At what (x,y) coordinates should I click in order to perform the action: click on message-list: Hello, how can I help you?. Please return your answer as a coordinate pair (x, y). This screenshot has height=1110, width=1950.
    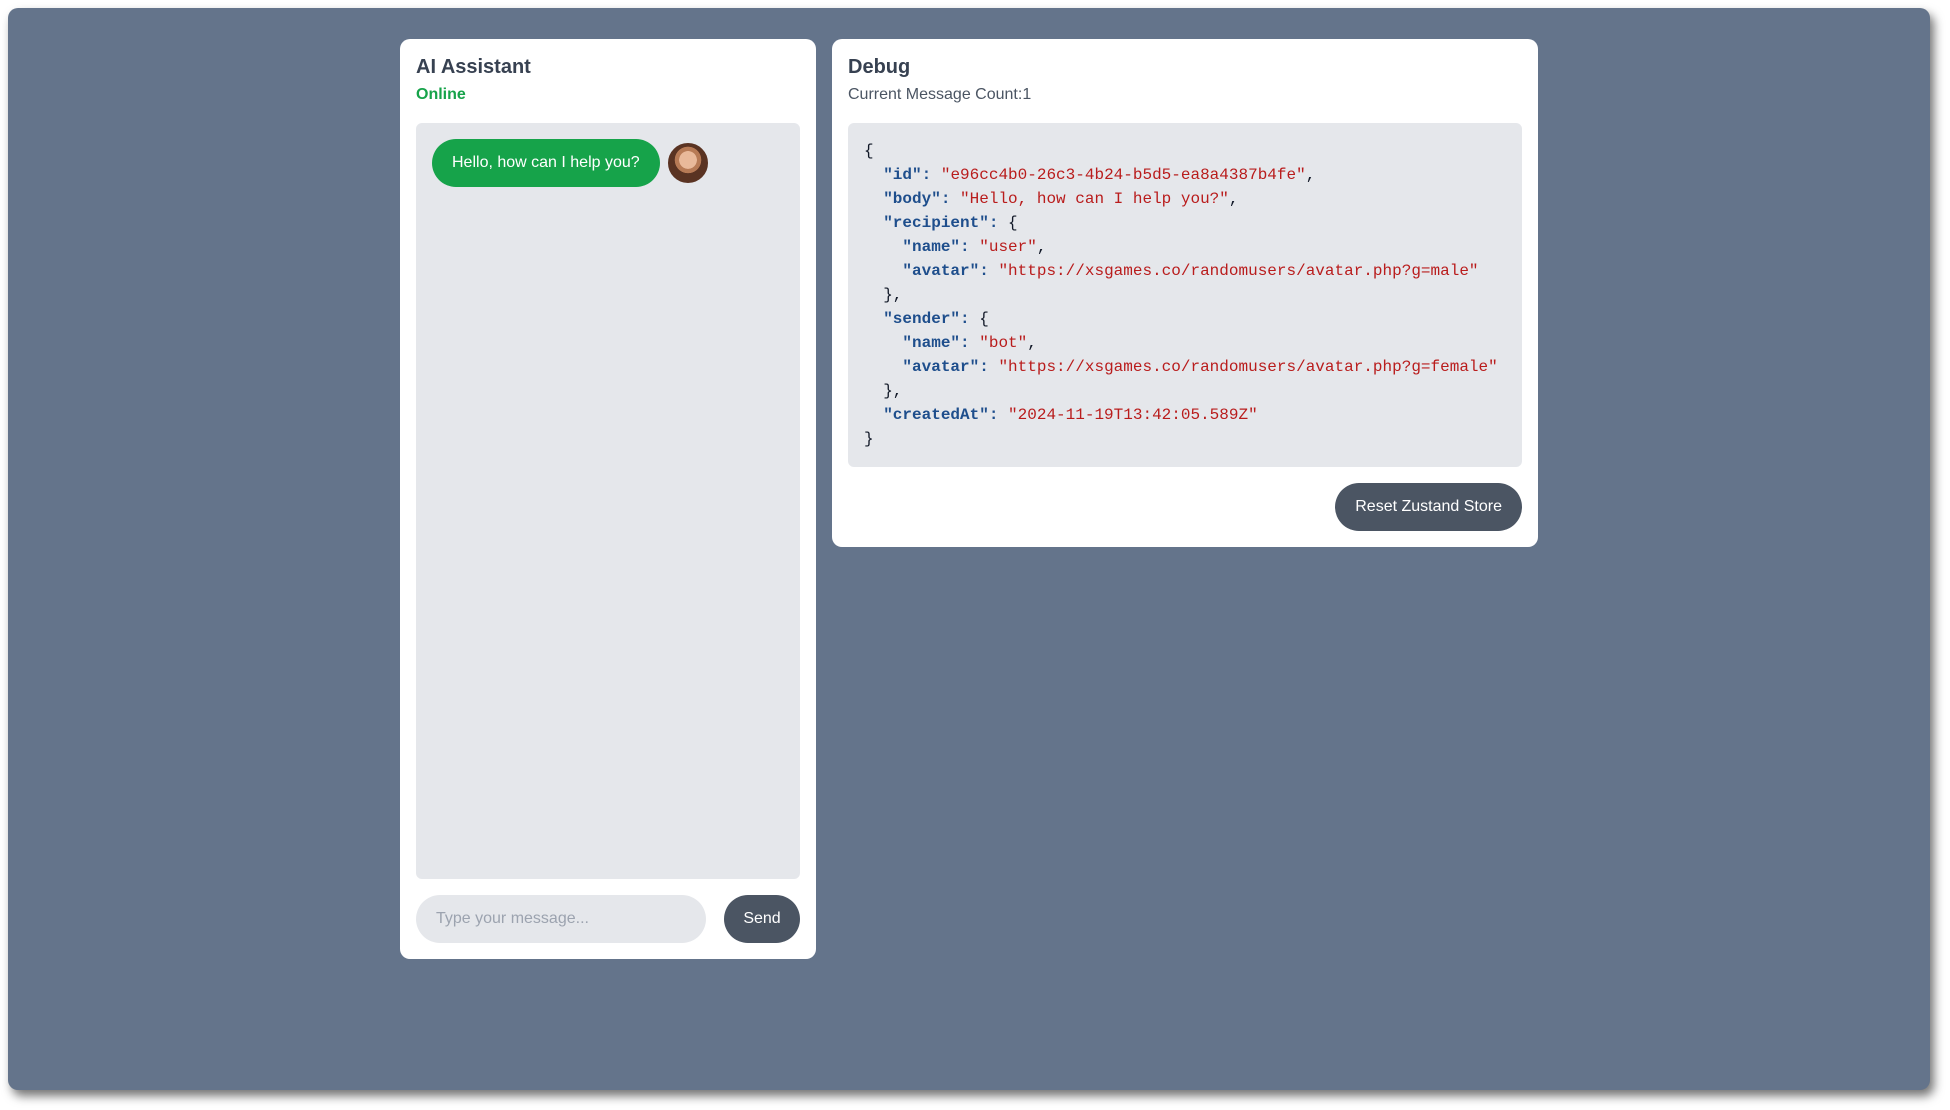
    Looking at the image, I should click on (608, 501).